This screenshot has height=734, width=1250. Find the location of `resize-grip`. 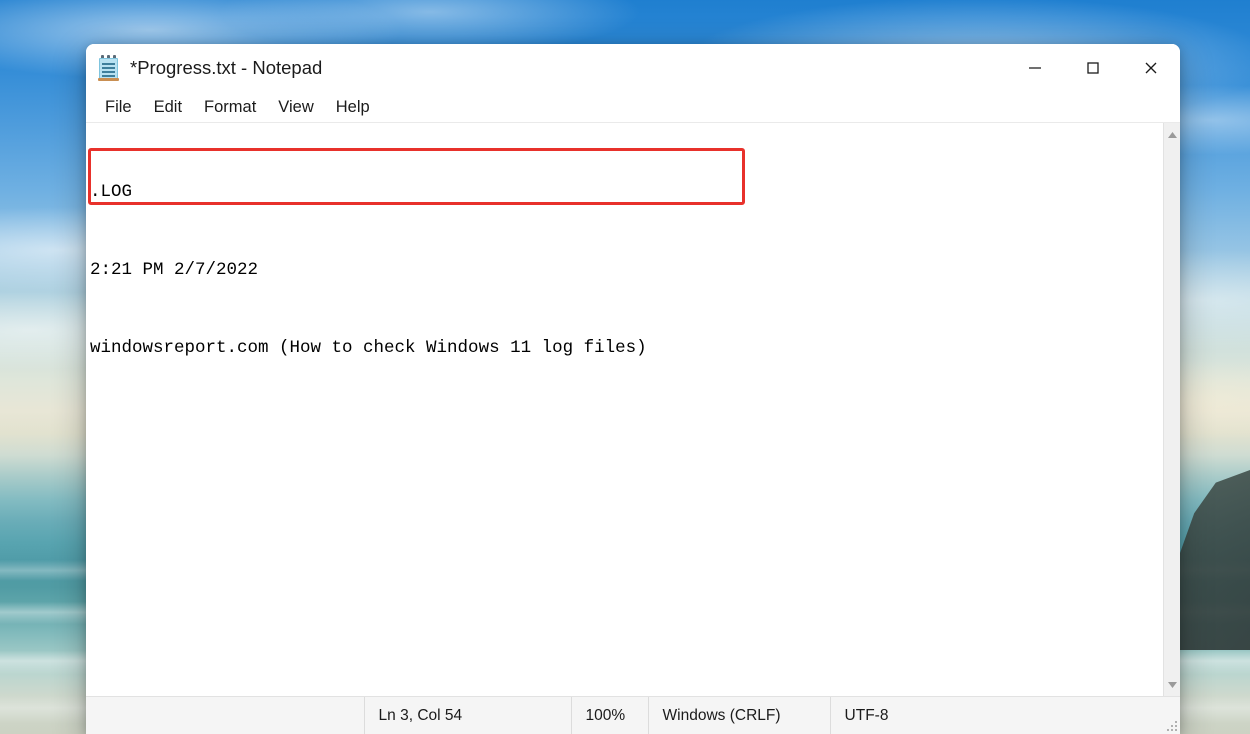

resize-grip is located at coordinates (1170, 724).